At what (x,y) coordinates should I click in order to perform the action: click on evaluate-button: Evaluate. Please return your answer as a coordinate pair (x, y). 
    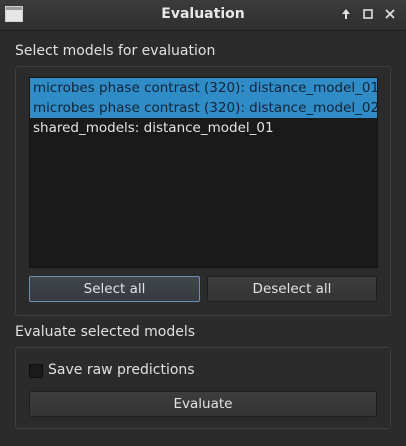
    Looking at the image, I should click on (203, 404).